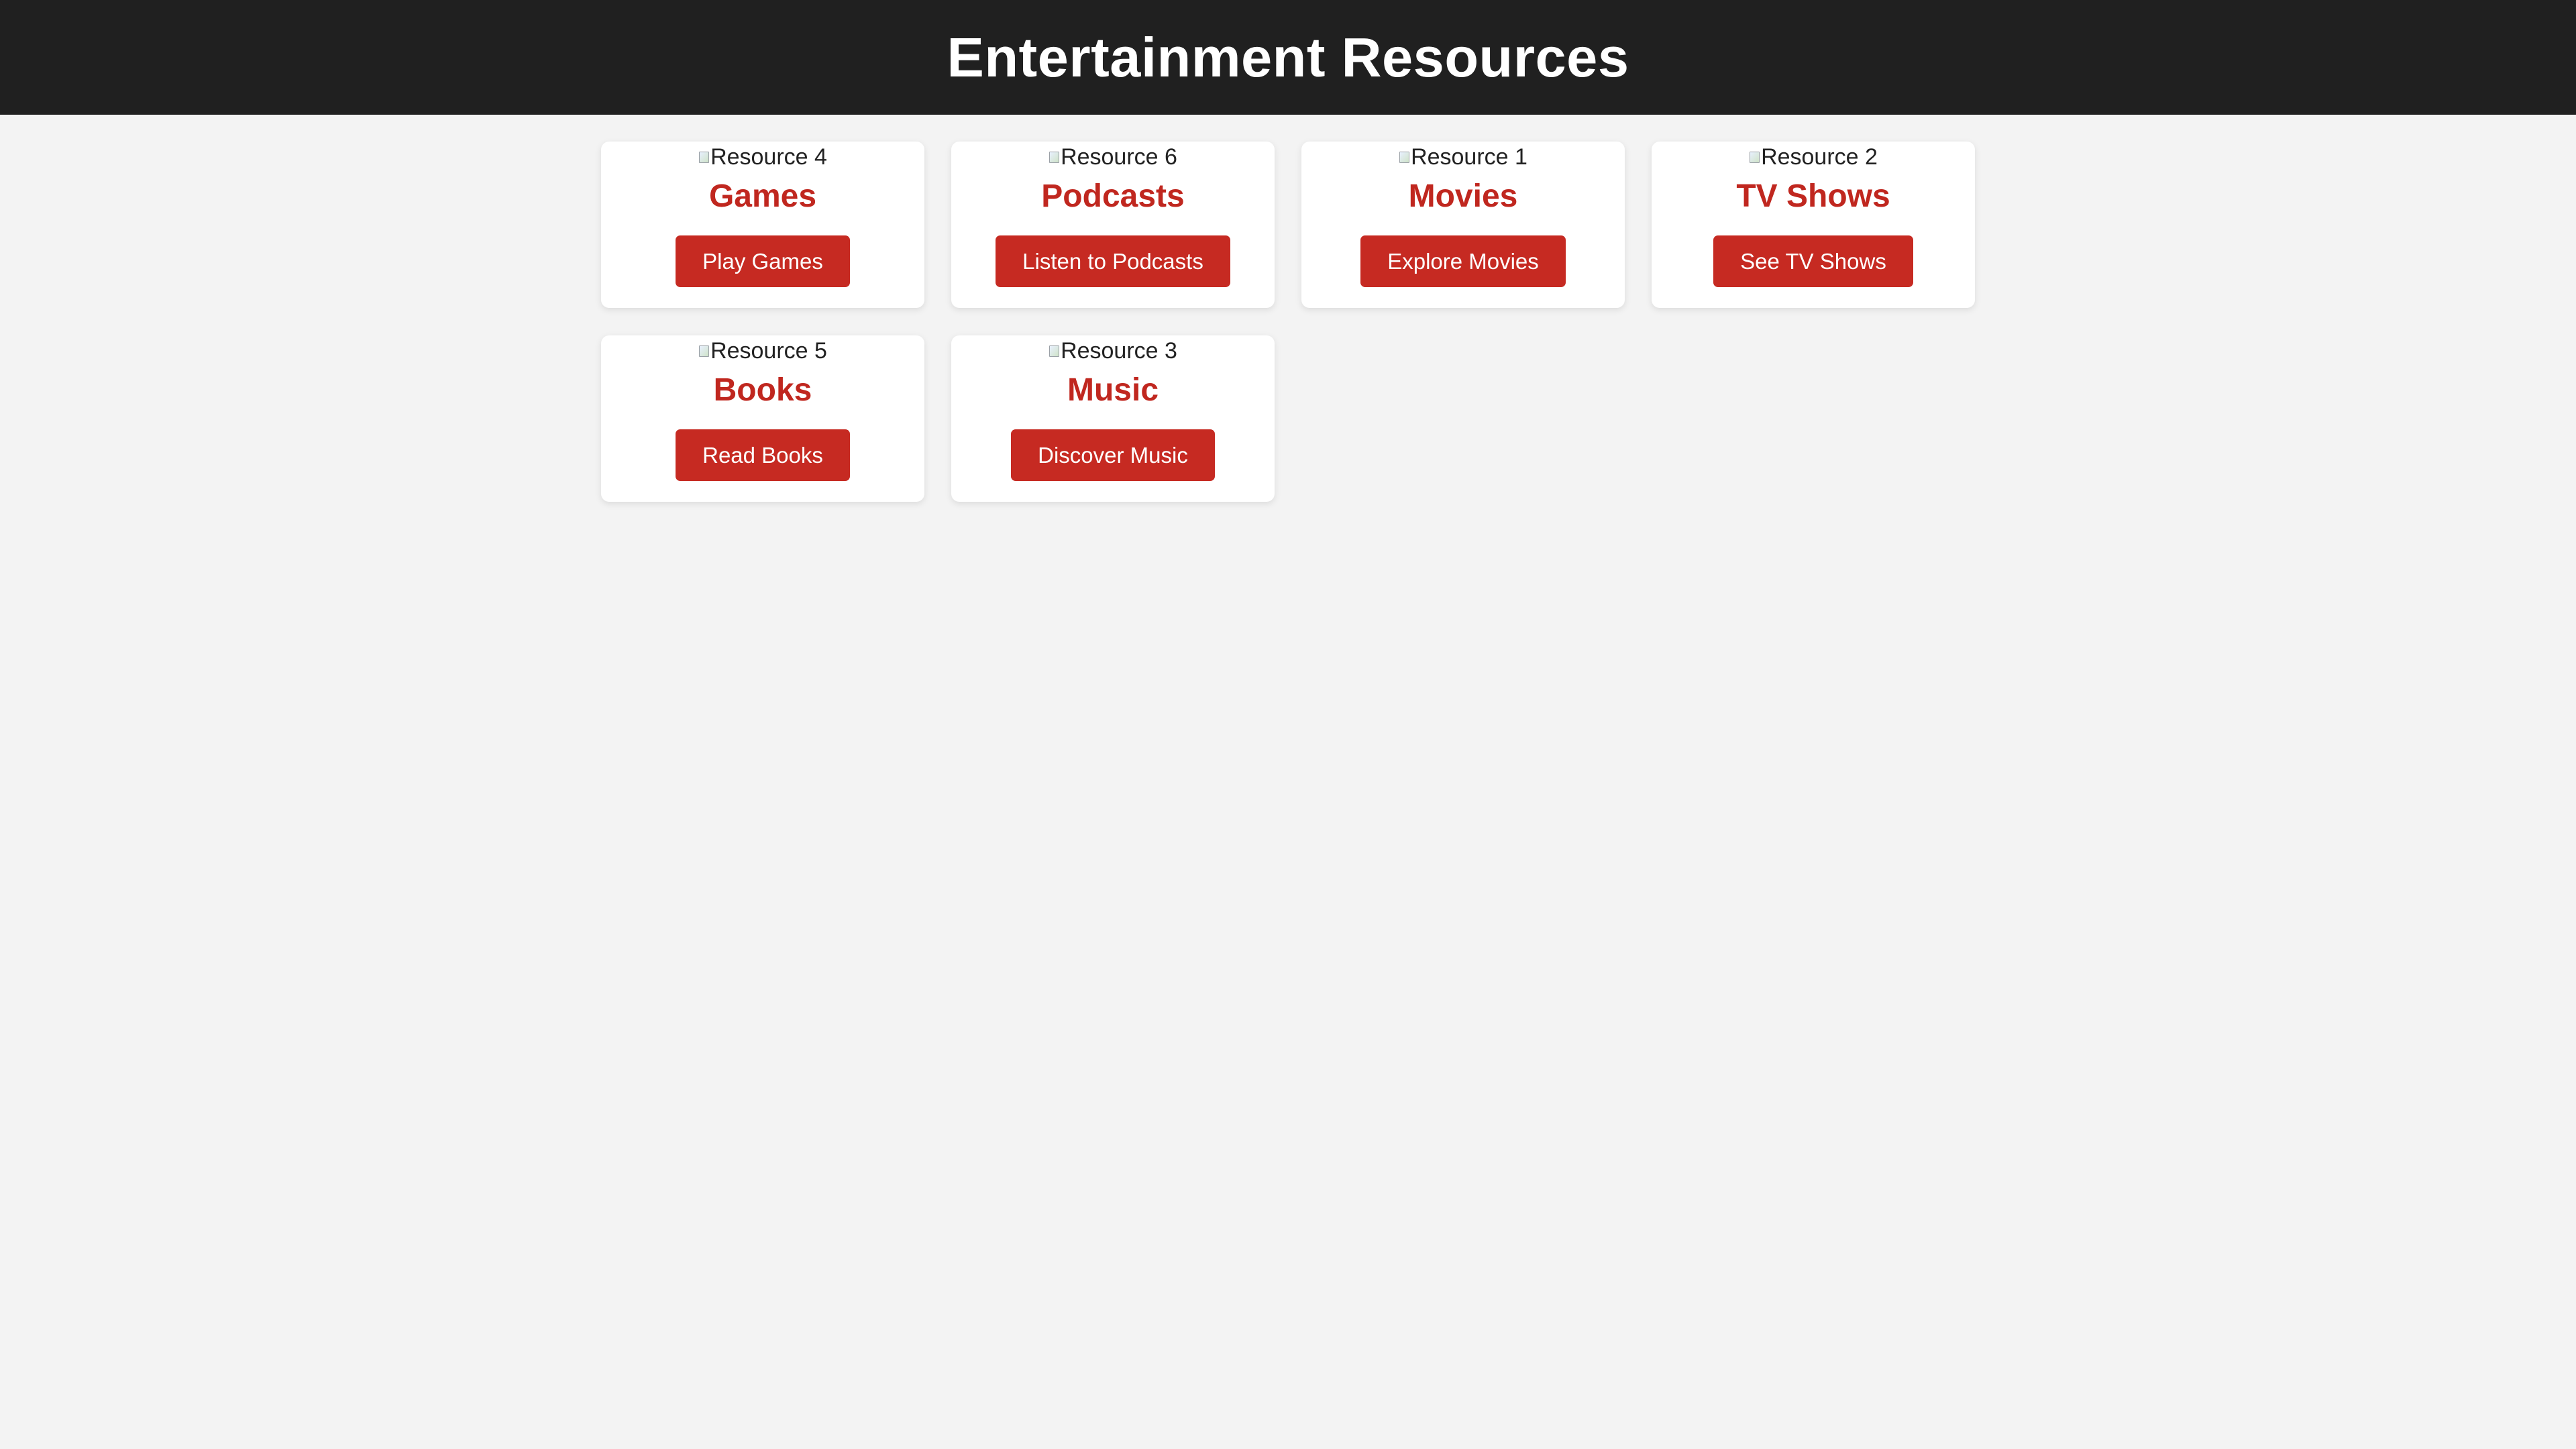 The image size is (2576, 1449). Describe the element at coordinates (763, 455) in the screenshot. I see `read-books-button: Read Books` at that location.